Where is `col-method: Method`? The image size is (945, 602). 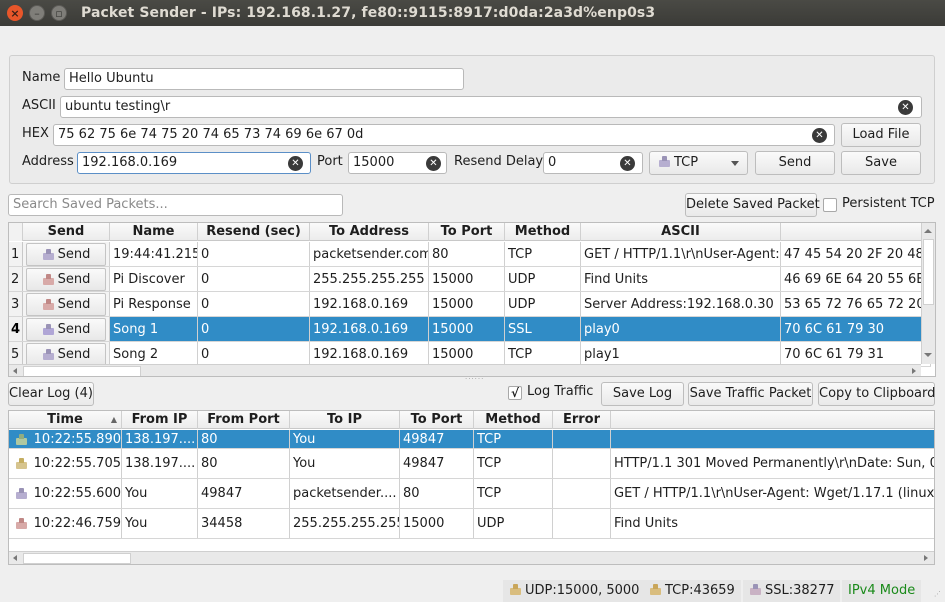
col-method: Method is located at coordinates (543, 232).